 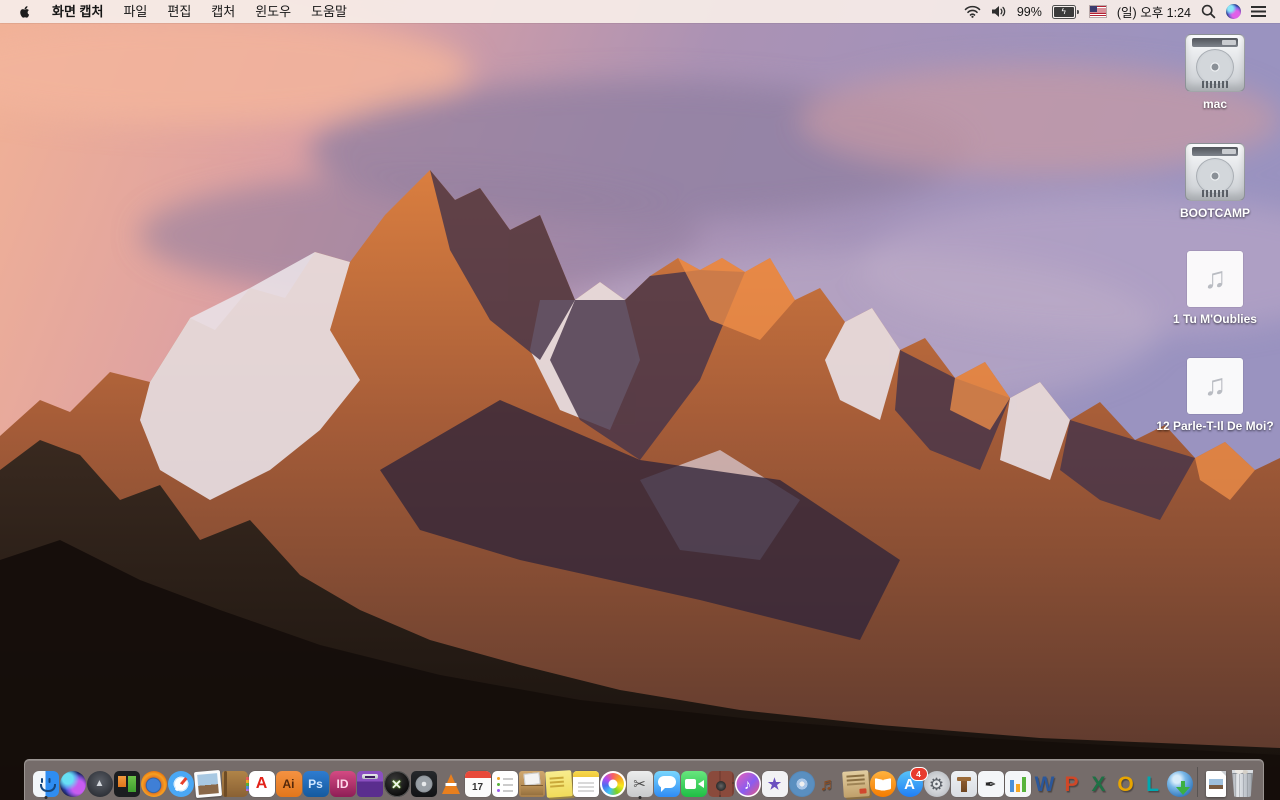 I want to click on dock-reminders, so click(x=504, y=784).